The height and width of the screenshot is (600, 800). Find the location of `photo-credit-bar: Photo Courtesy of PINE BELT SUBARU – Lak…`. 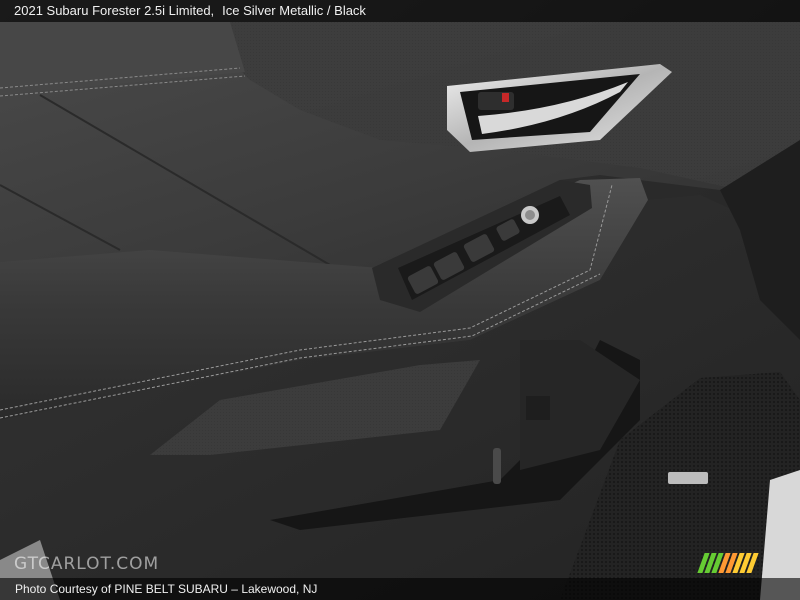

photo-credit-bar: Photo Courtesy of PINE BELT SUBARU – Lak… is located at coordinates (400, 589).